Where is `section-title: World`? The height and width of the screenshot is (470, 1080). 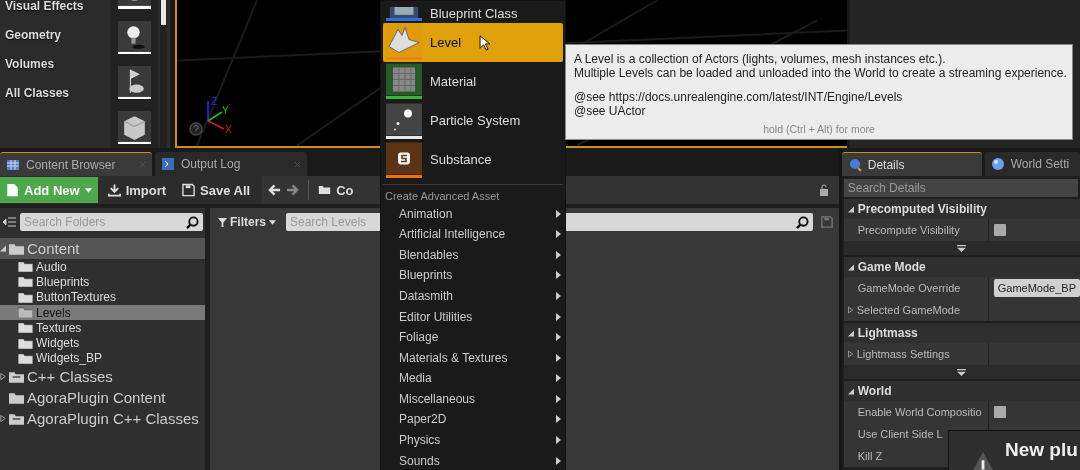
section-title: World is located at coordinates (874, 391).